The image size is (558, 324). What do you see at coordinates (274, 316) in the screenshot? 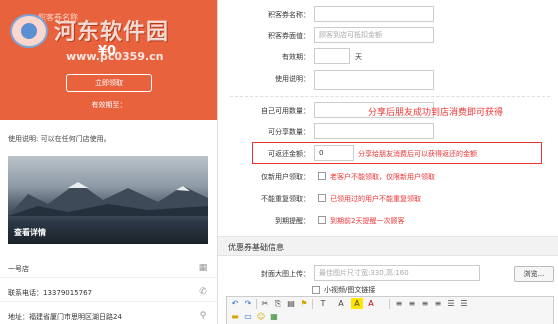
I see `media-icon: ▦` at bounding box center [274, 316].